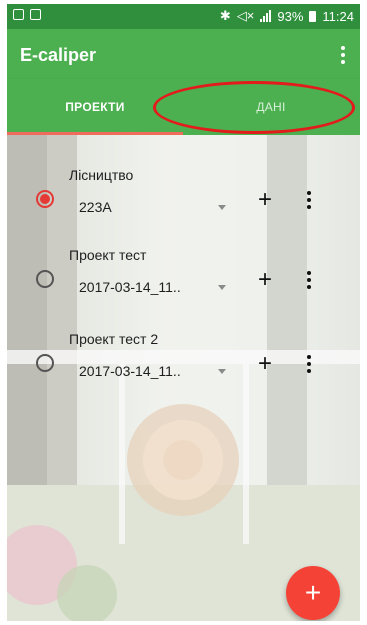 The image size is (367, 625). I want to click on app-title: E-caliper, so click(58, 55).